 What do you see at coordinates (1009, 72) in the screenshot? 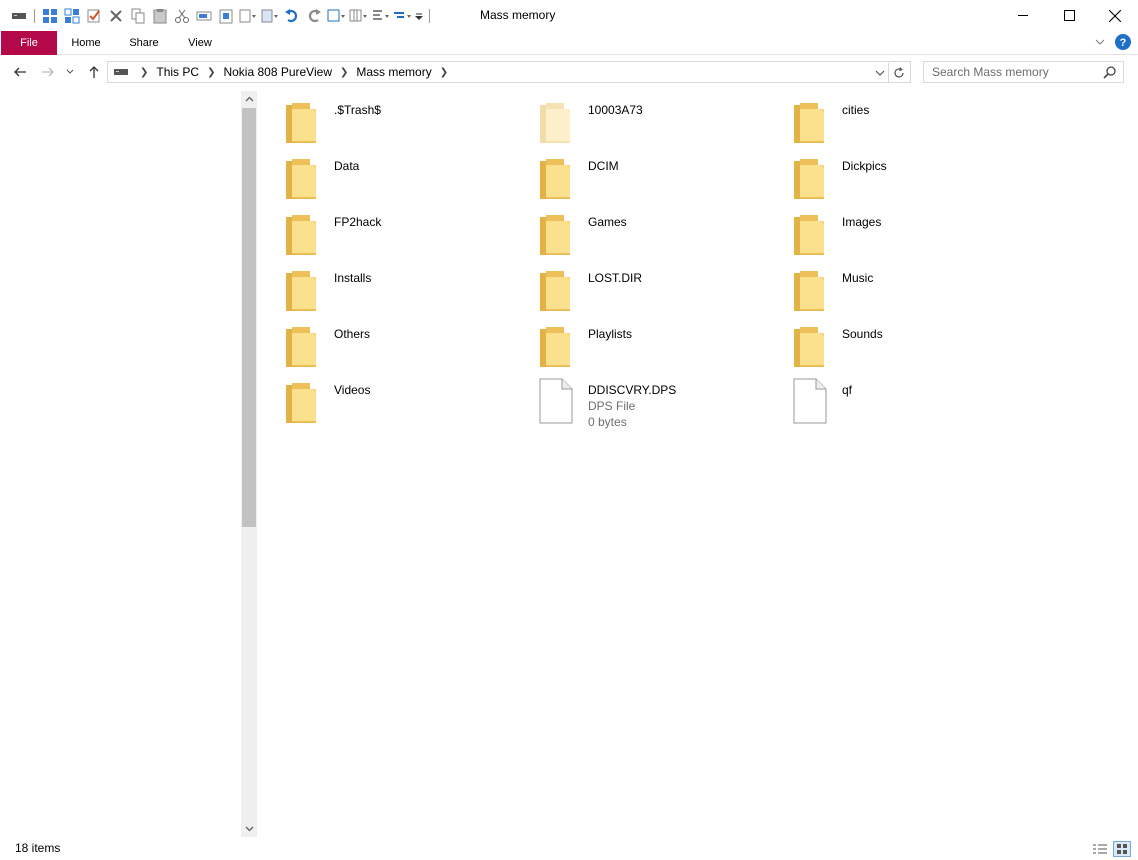
I see `search-input` at bounding box center [1009, 72].